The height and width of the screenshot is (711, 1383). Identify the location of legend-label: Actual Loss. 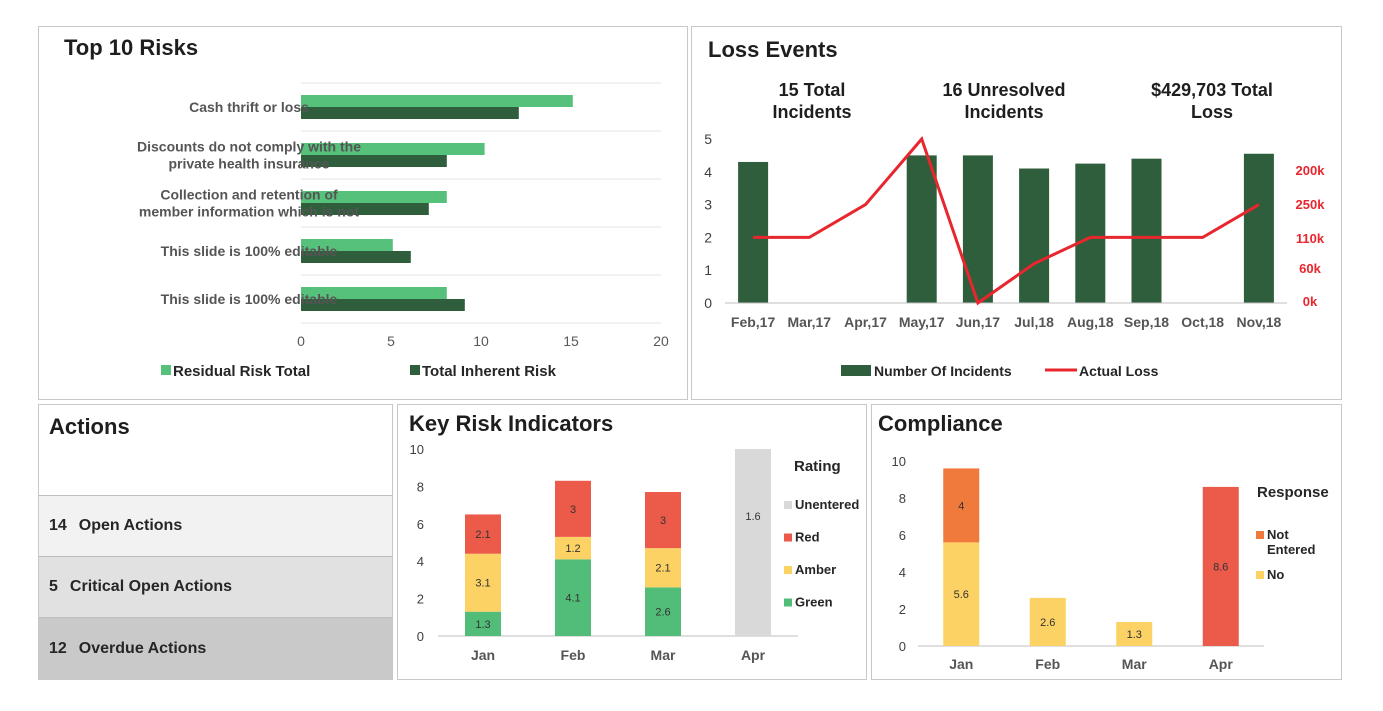
(1119, 371).